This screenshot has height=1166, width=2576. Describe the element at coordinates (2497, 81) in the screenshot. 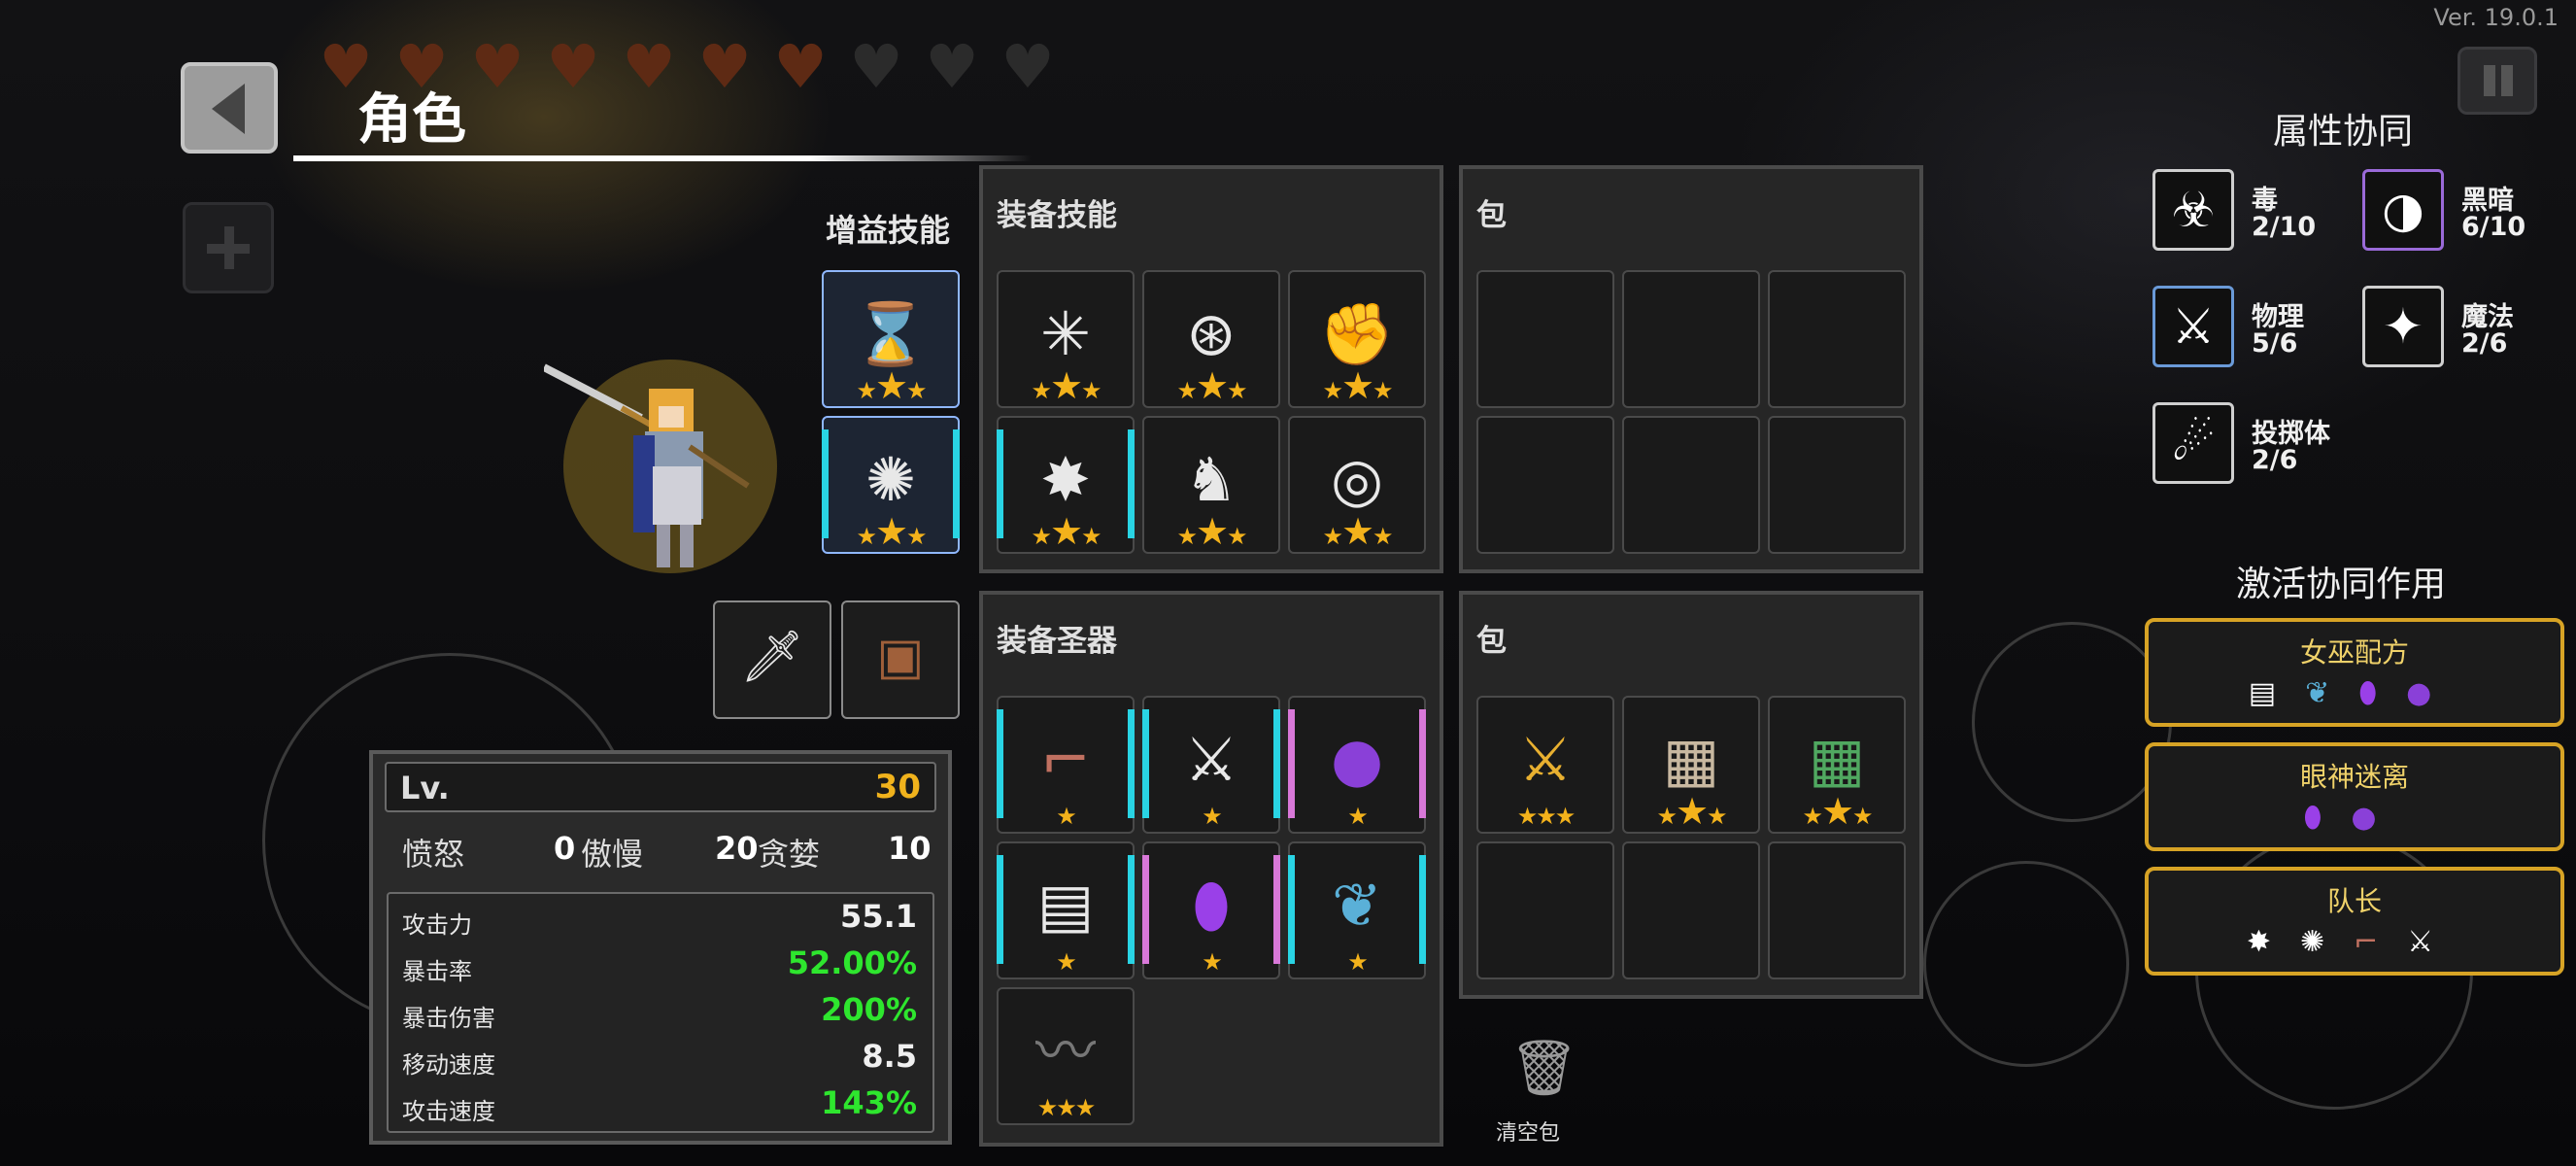

I see `pause-button` at that location.